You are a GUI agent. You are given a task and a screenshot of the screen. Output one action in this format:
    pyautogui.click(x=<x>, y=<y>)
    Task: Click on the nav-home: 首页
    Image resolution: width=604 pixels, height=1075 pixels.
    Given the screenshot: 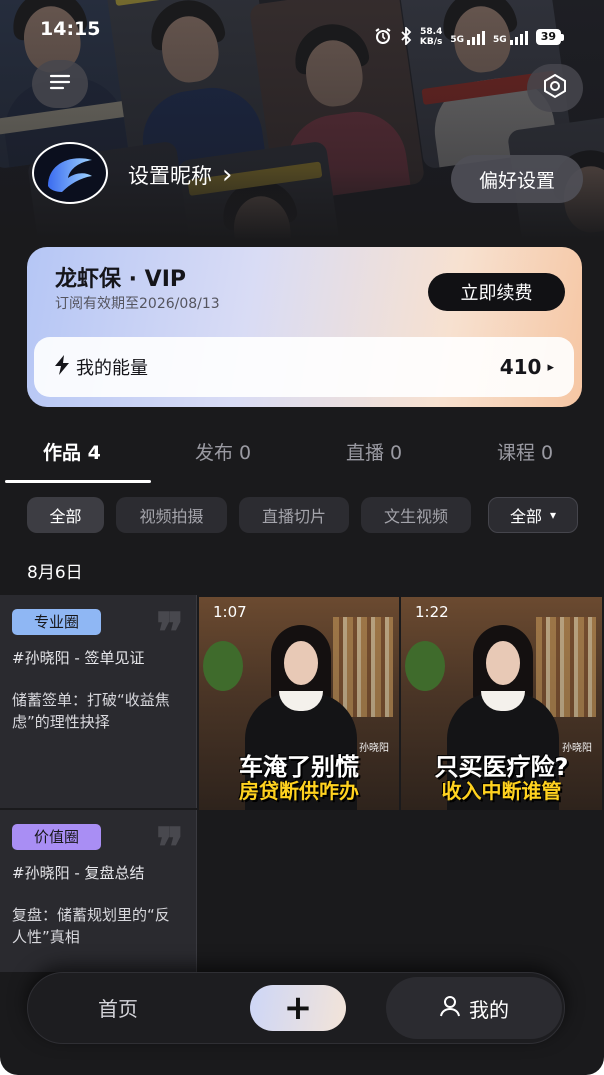 What is the action you would take?
    pyautogui.click(x=118, y=1007)
    